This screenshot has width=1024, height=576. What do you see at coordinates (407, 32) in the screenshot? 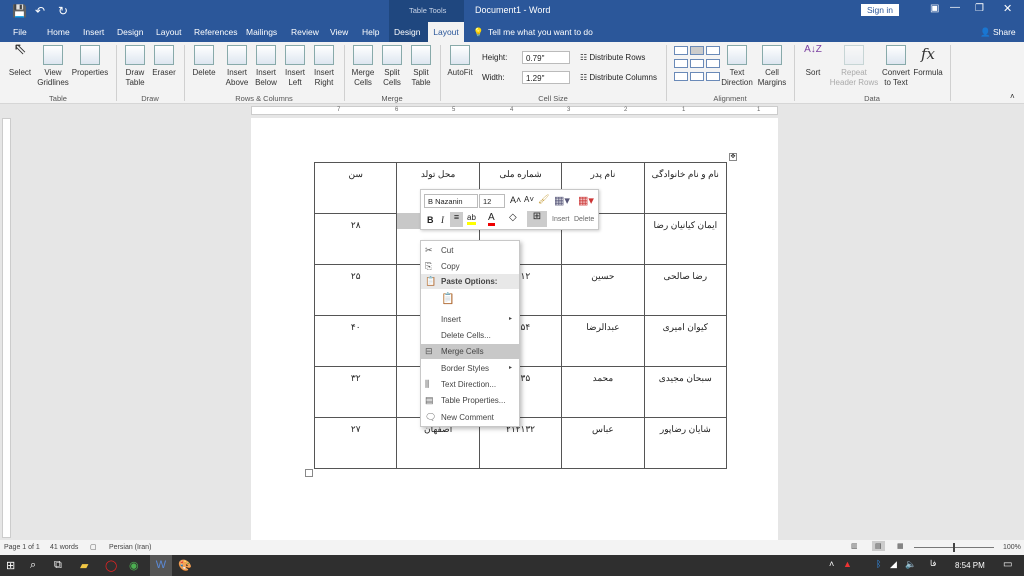
I see `tab-table-design: Design` at bounding box center [407, 32].